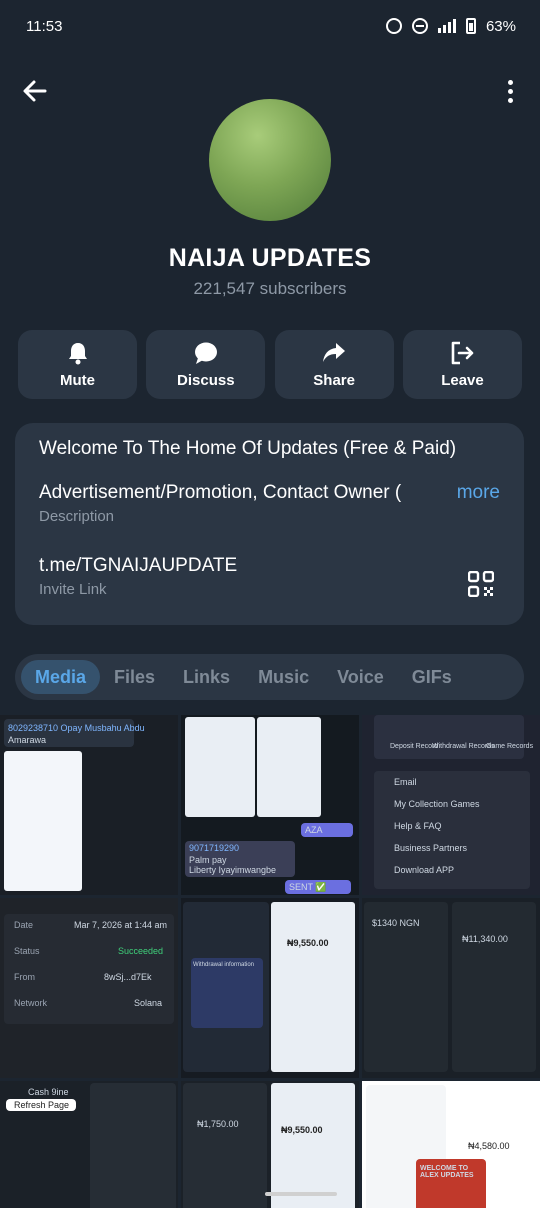  What do you see at coordinates (270, 160) in the screenshot?
I see `channel-avatar` at bounding box center [270, 160].